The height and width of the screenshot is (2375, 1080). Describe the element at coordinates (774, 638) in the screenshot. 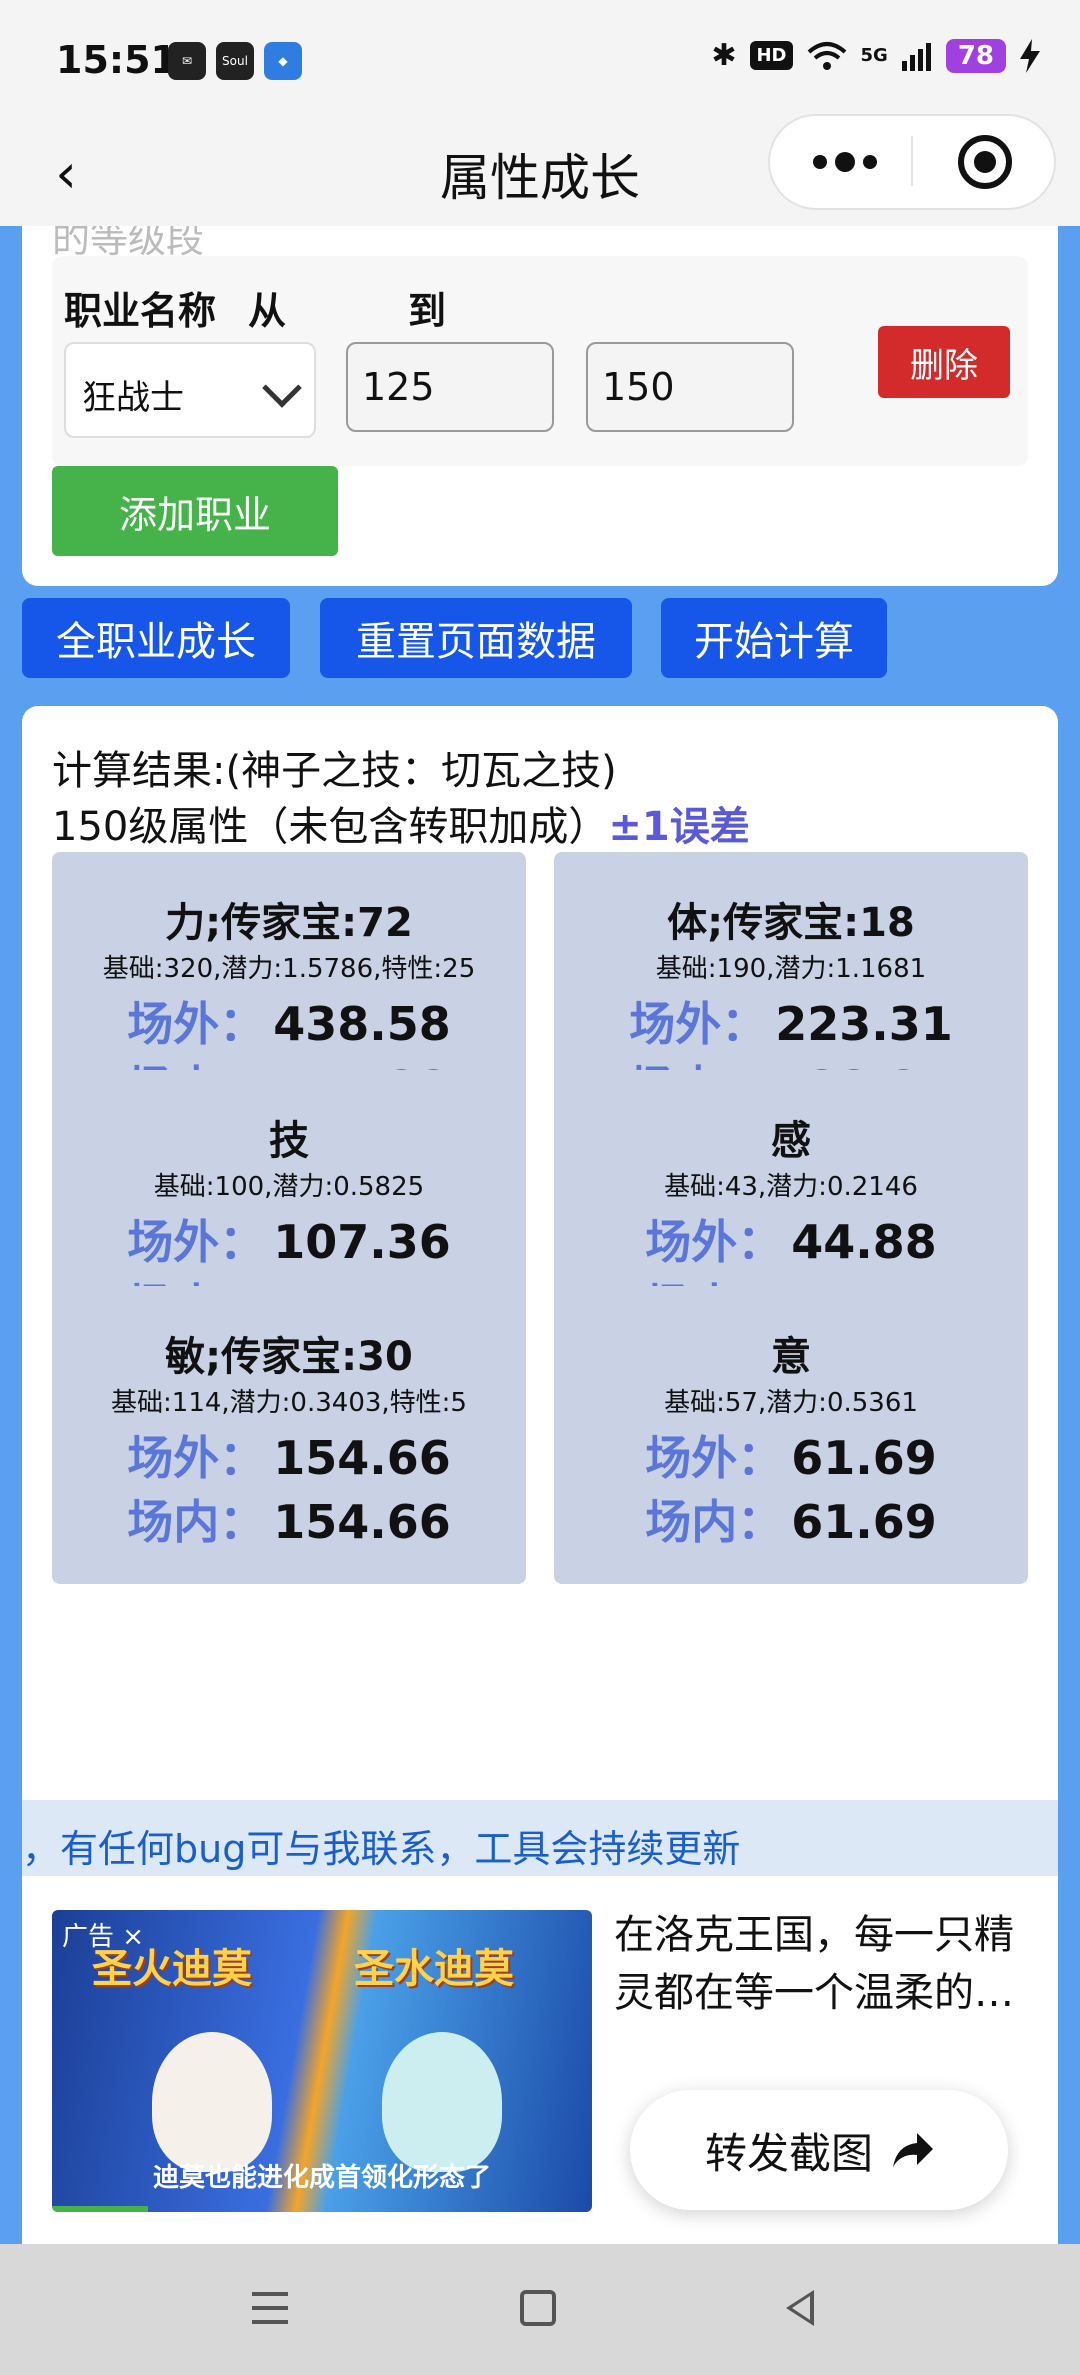

I see `start-calculation-button: 开始计算` at that location.